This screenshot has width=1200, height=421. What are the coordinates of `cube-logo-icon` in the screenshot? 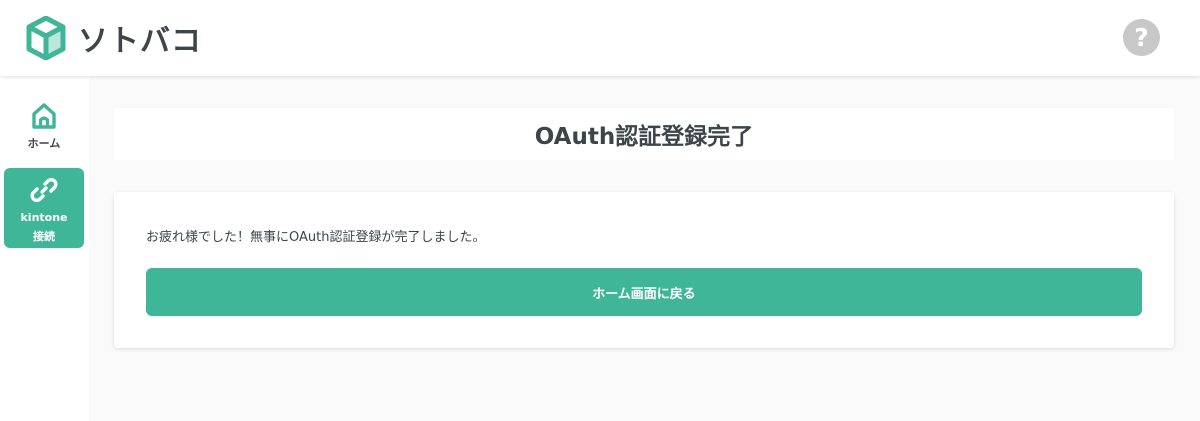 It's located at (46, 38).